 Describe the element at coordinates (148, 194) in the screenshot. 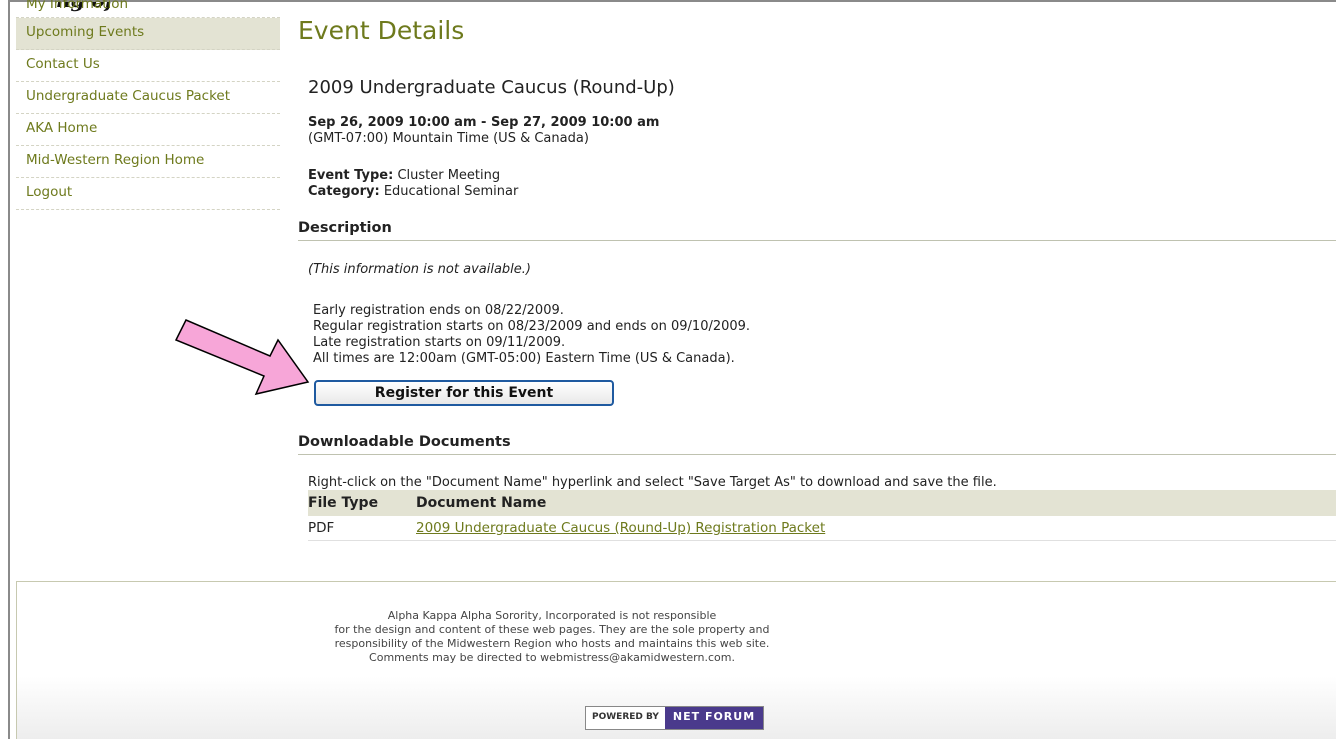

I see `sidebar-item-logout: Logout` at that location.